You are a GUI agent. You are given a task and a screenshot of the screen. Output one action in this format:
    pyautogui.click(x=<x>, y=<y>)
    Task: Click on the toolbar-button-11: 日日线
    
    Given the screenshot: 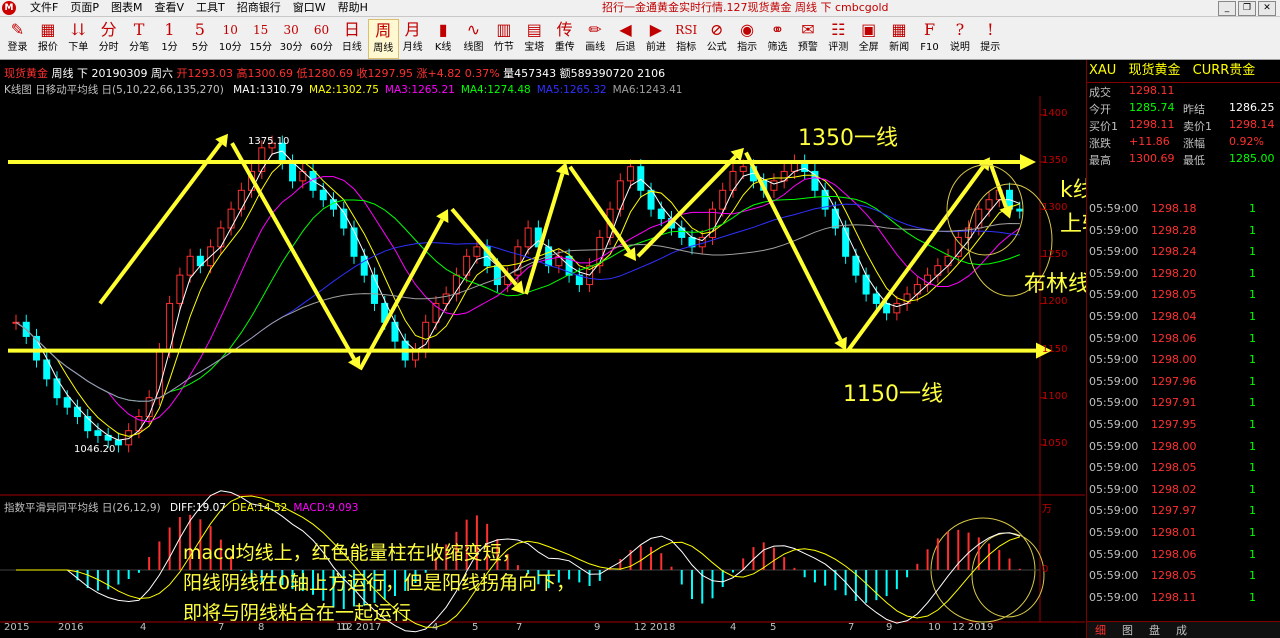 What is the action you would take?
    pyautogui.click(x=351, y=38)
    